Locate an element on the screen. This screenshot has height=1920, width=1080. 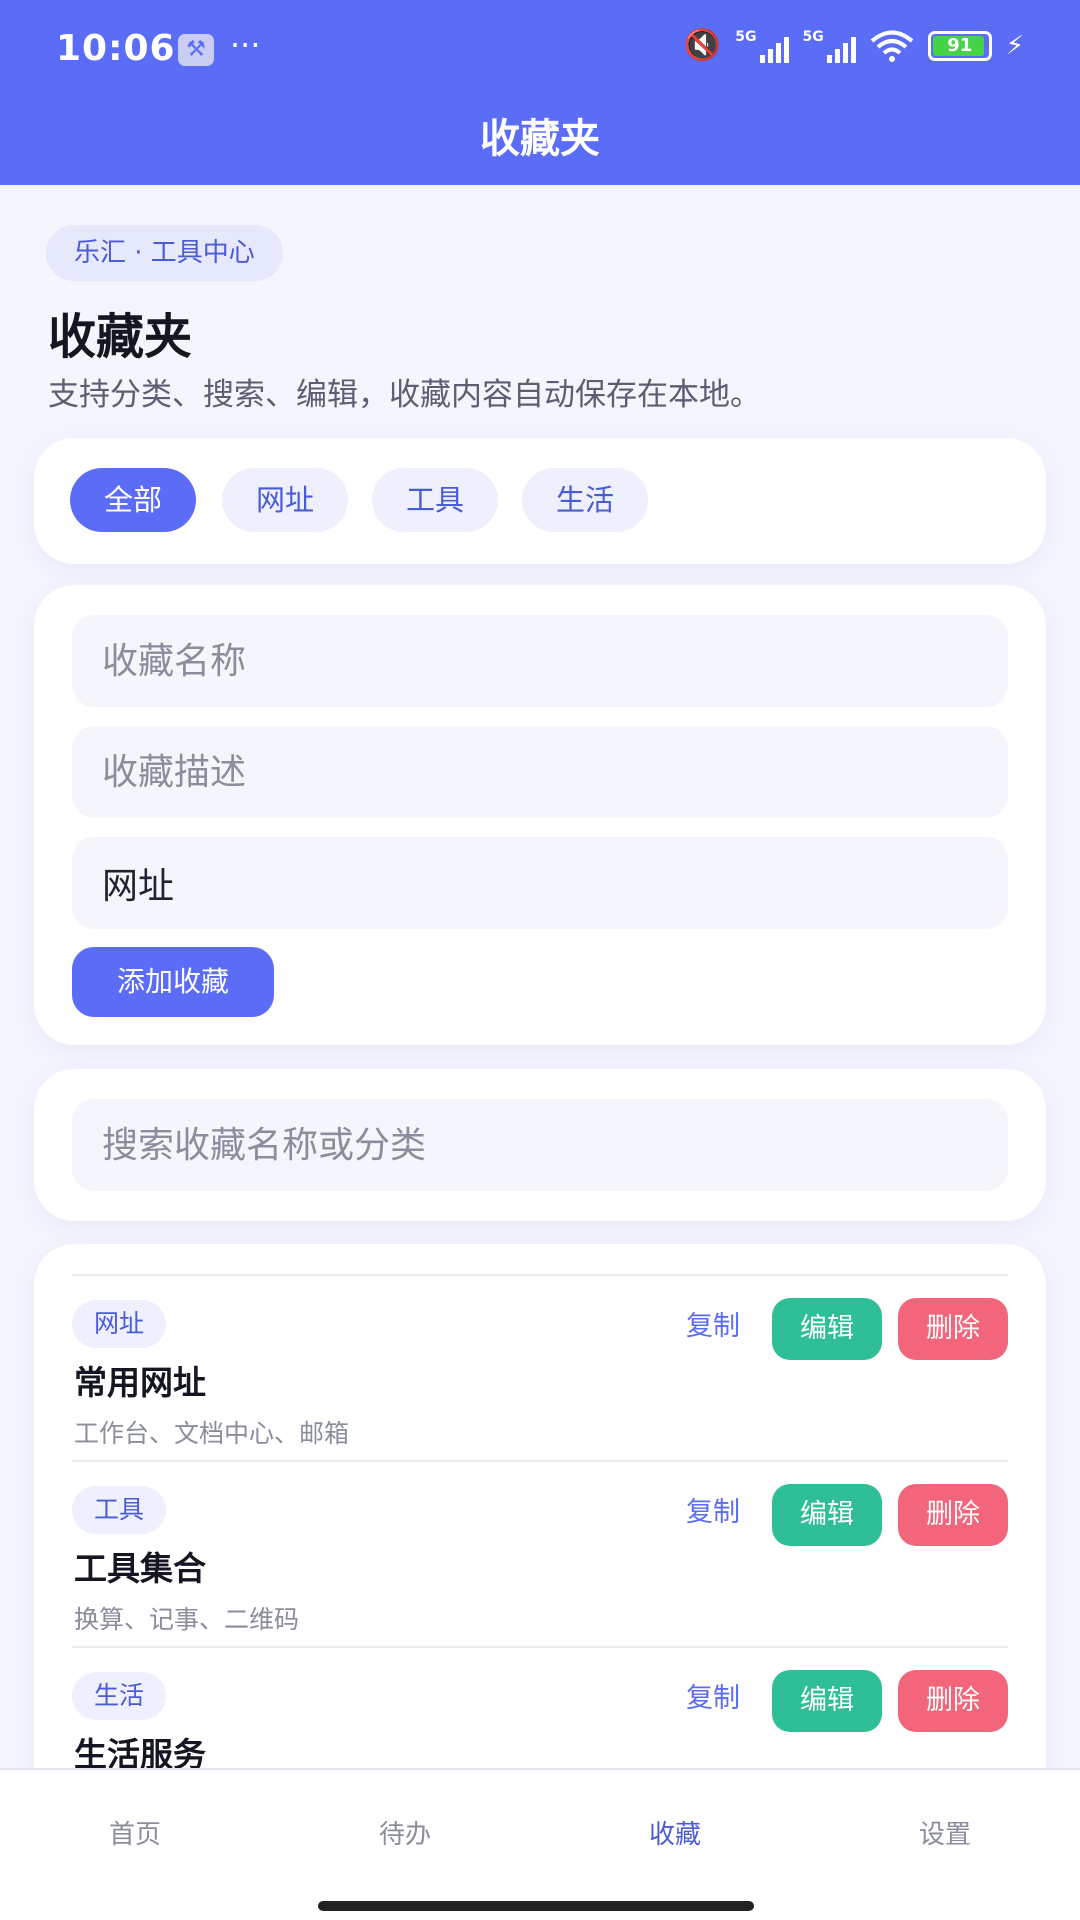
category-badge: 网址 is located at coordinates (119, 1324).